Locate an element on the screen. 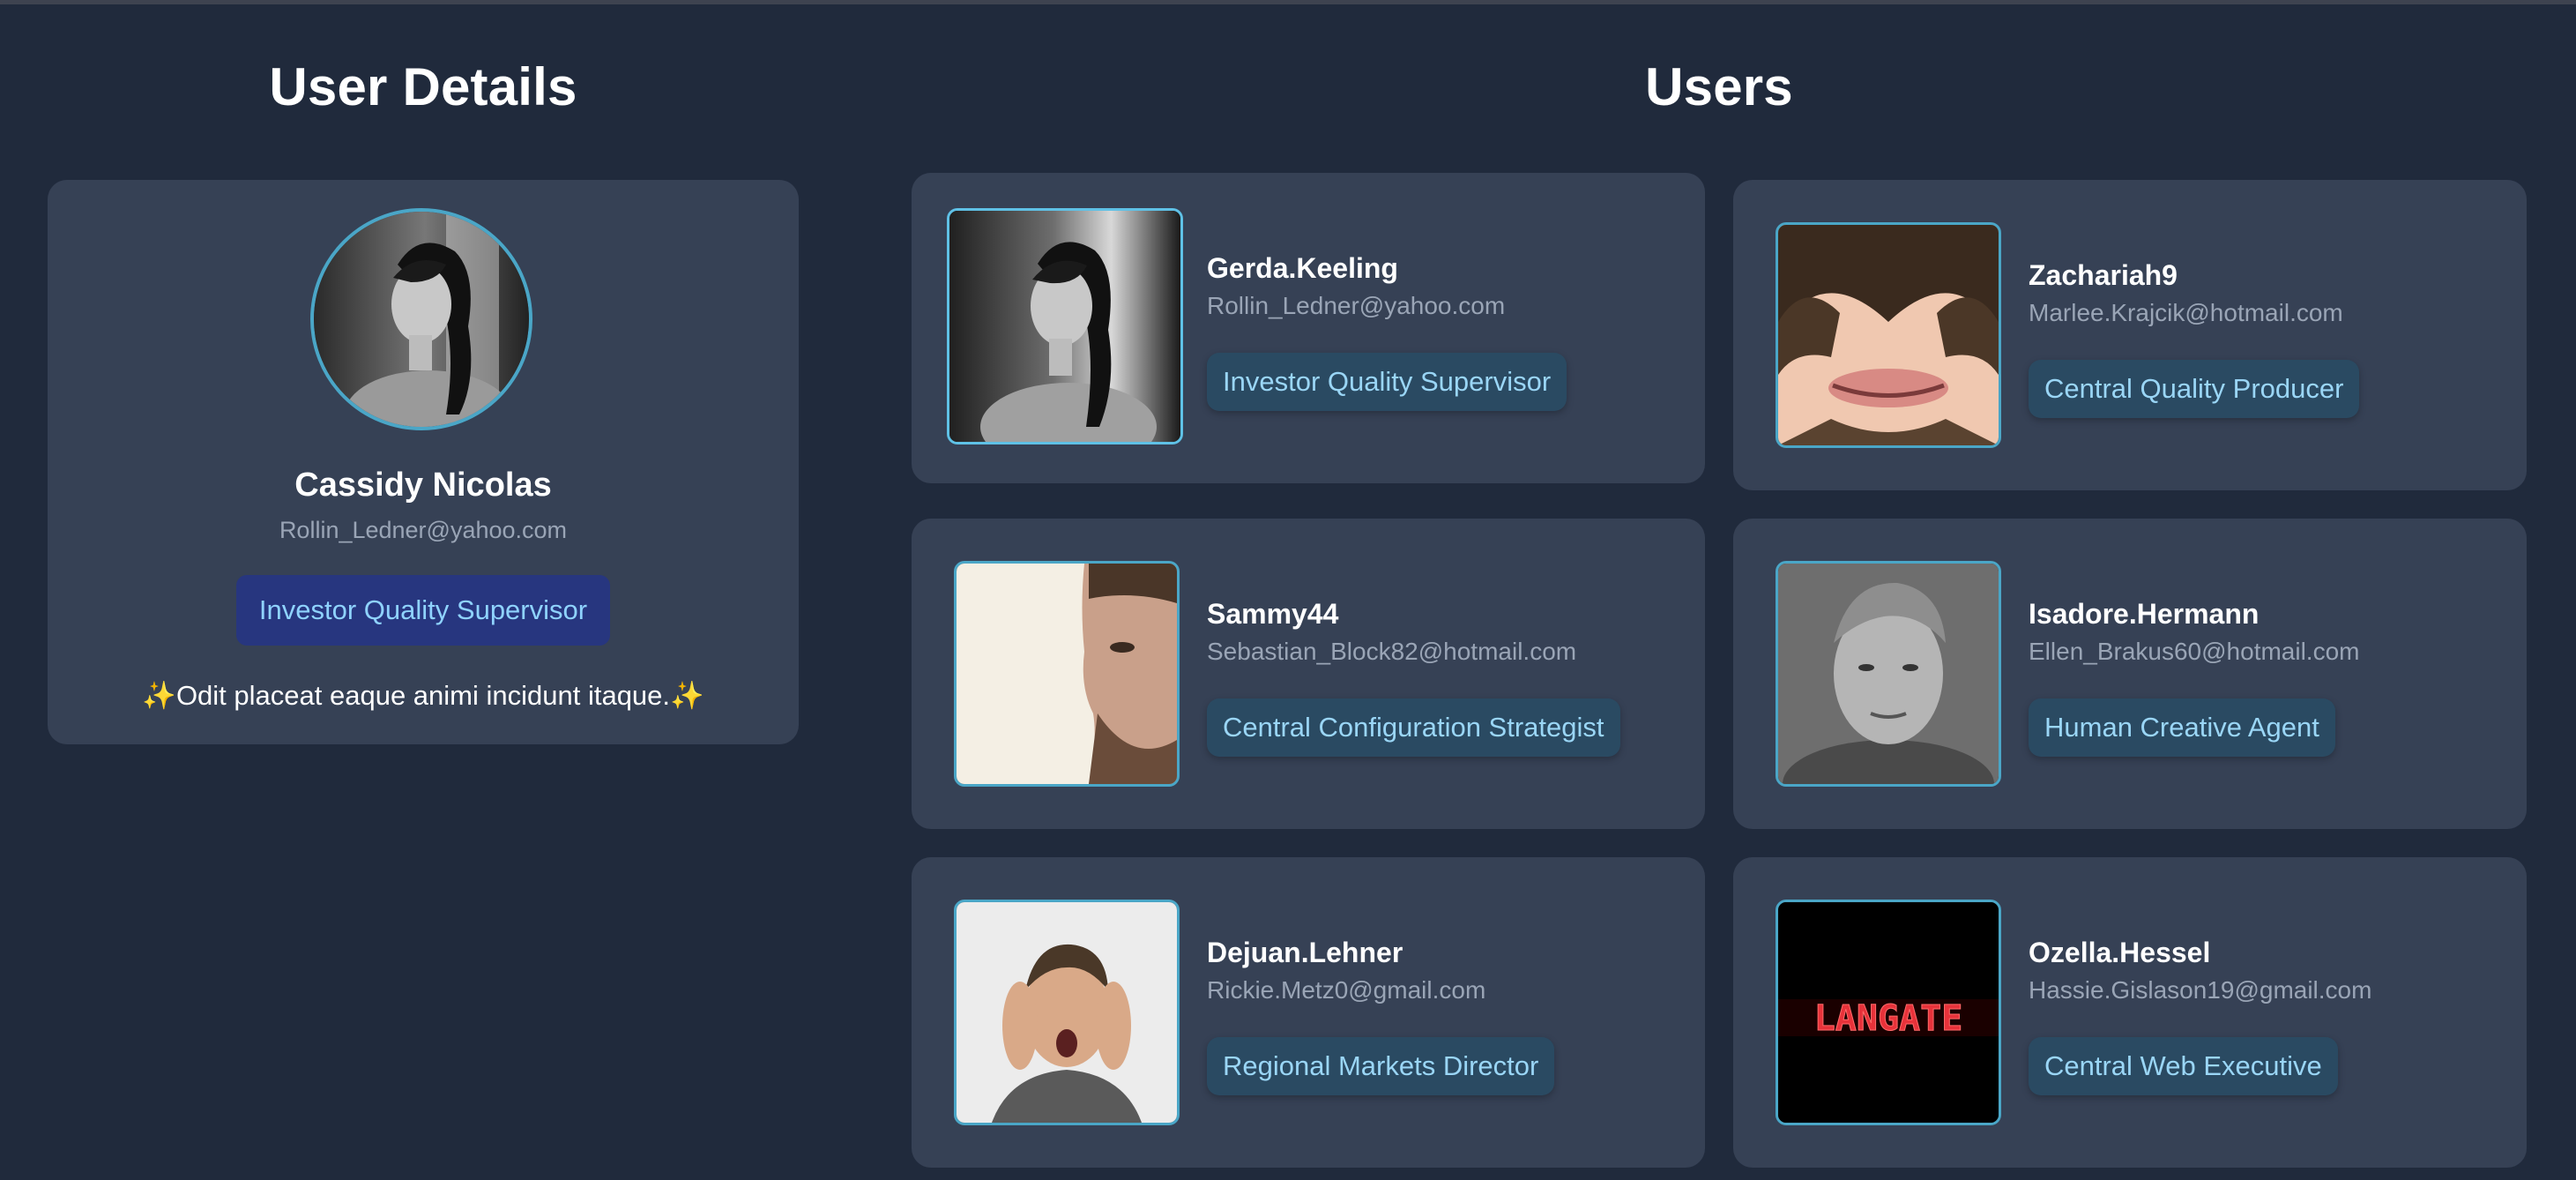  man-portrait-image is located at coordinates (1889, 674).